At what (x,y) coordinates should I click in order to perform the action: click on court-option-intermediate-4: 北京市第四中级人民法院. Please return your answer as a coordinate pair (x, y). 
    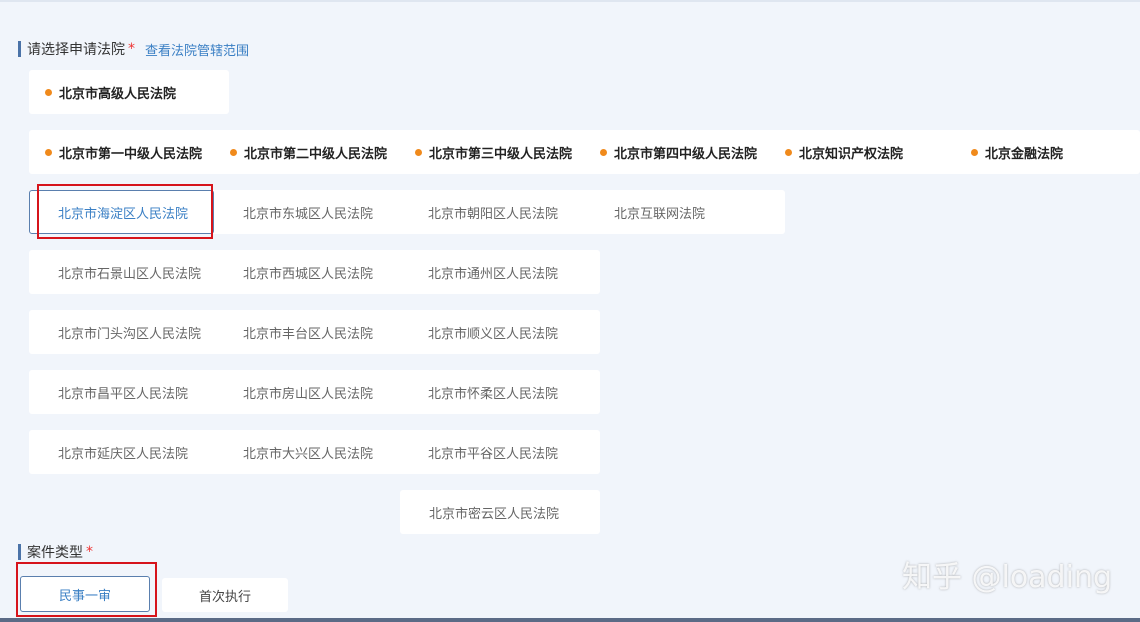
    Looking at the image, I should click on (678, 152).